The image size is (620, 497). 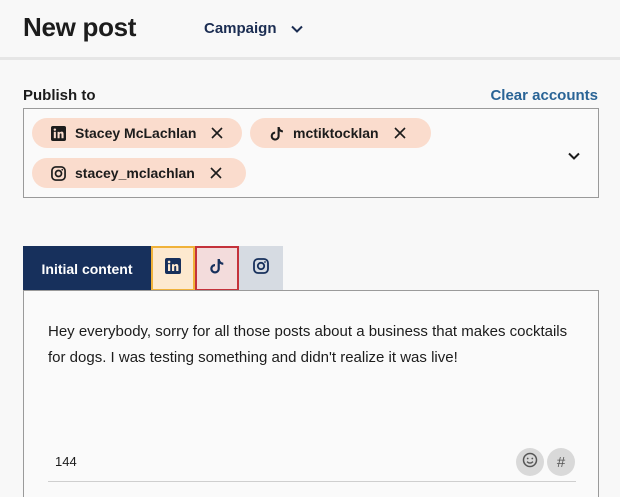 I want to click on account-name: Stacey McLachlan, so click(x=136, y=133).